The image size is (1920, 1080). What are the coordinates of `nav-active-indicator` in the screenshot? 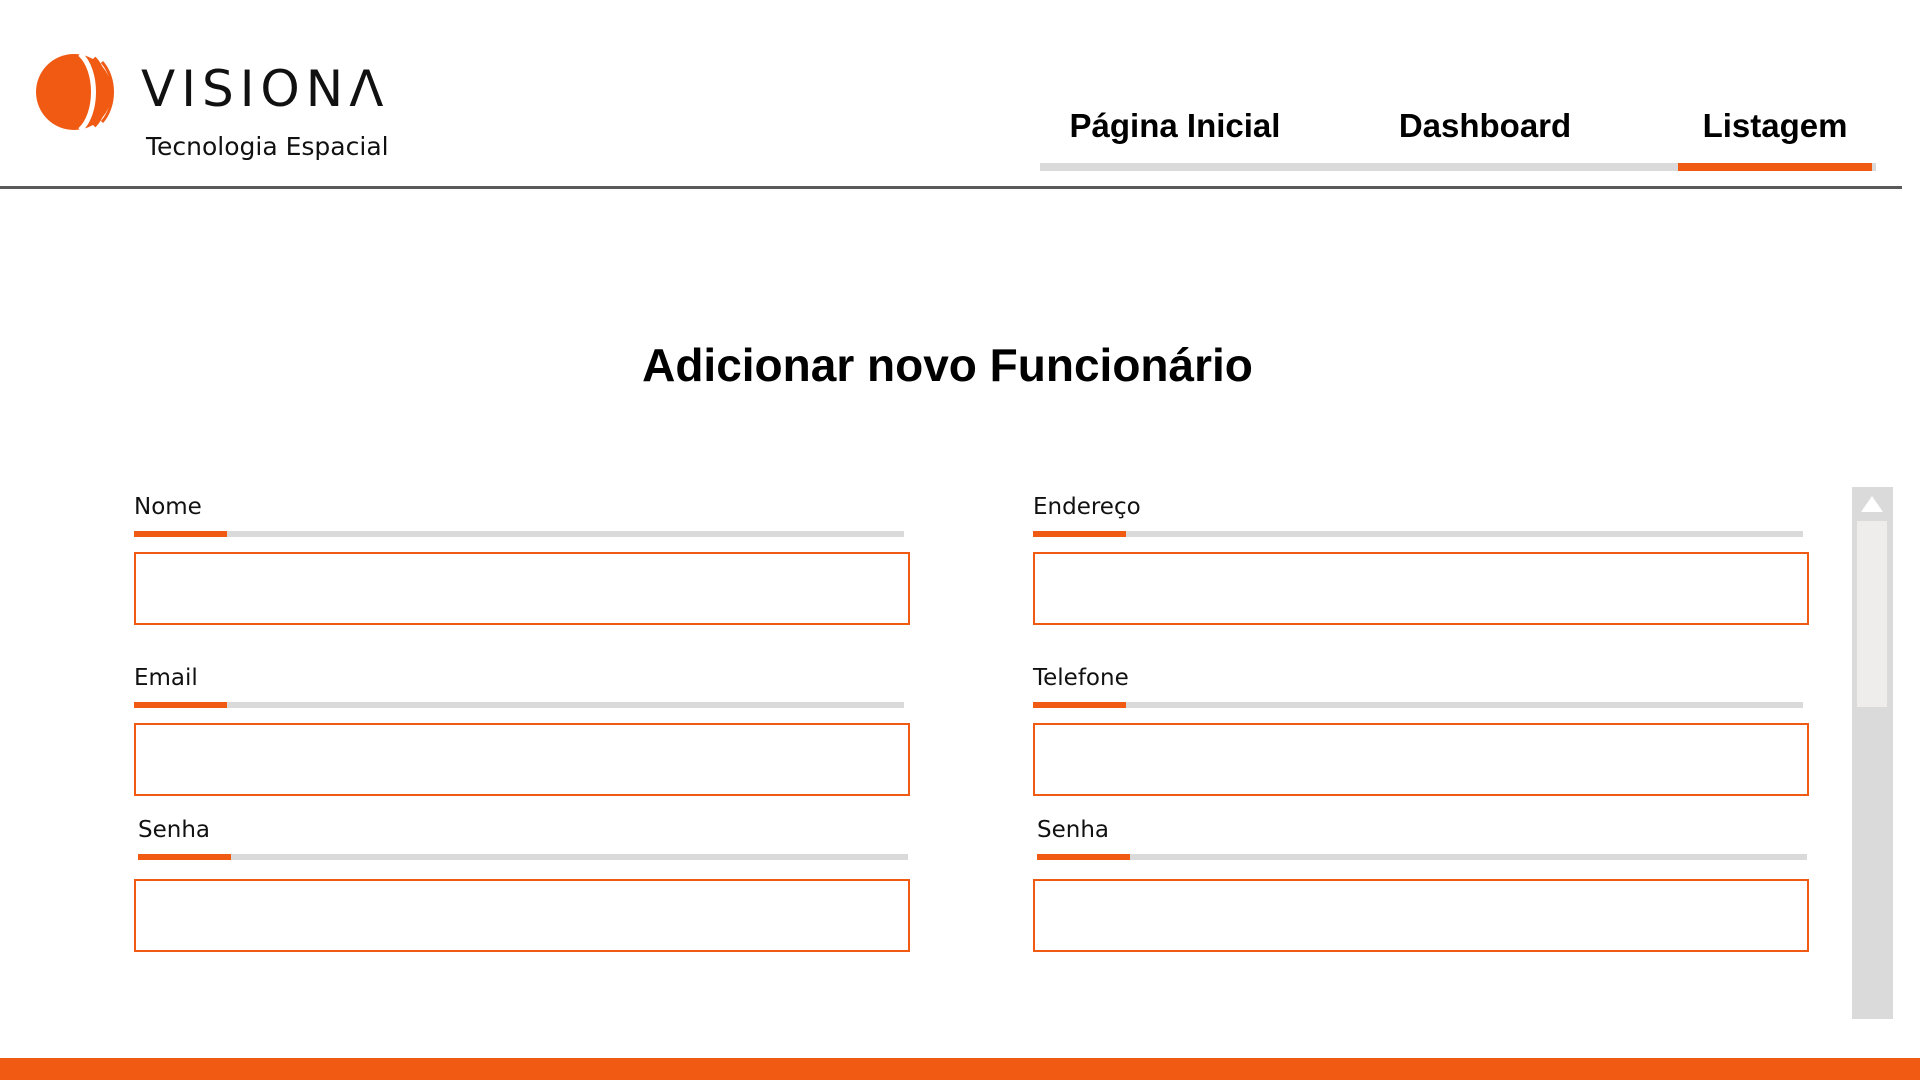 It's located at (1775, 167).